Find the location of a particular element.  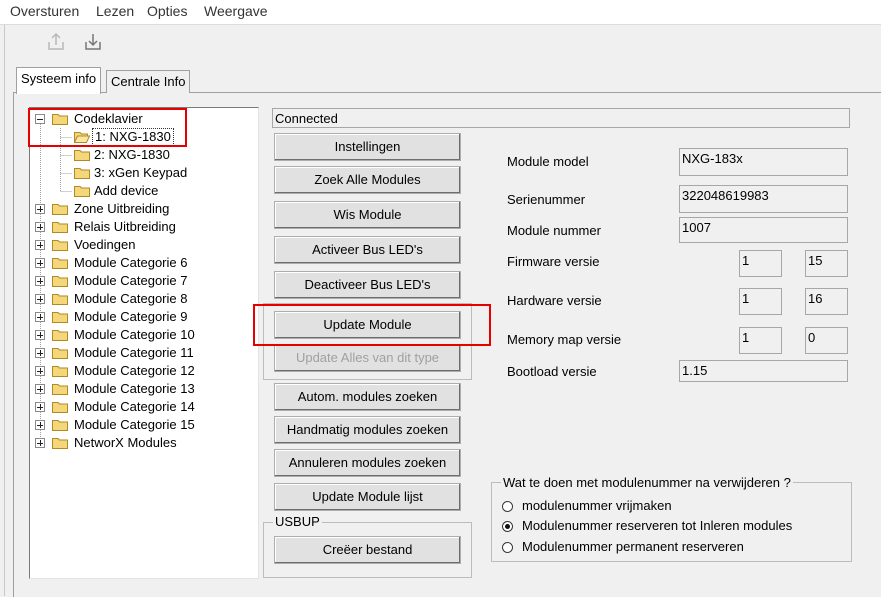

deactiveer-bus-leds-button: Deactiveer Bus LED's is located at coordinates (367, 285).